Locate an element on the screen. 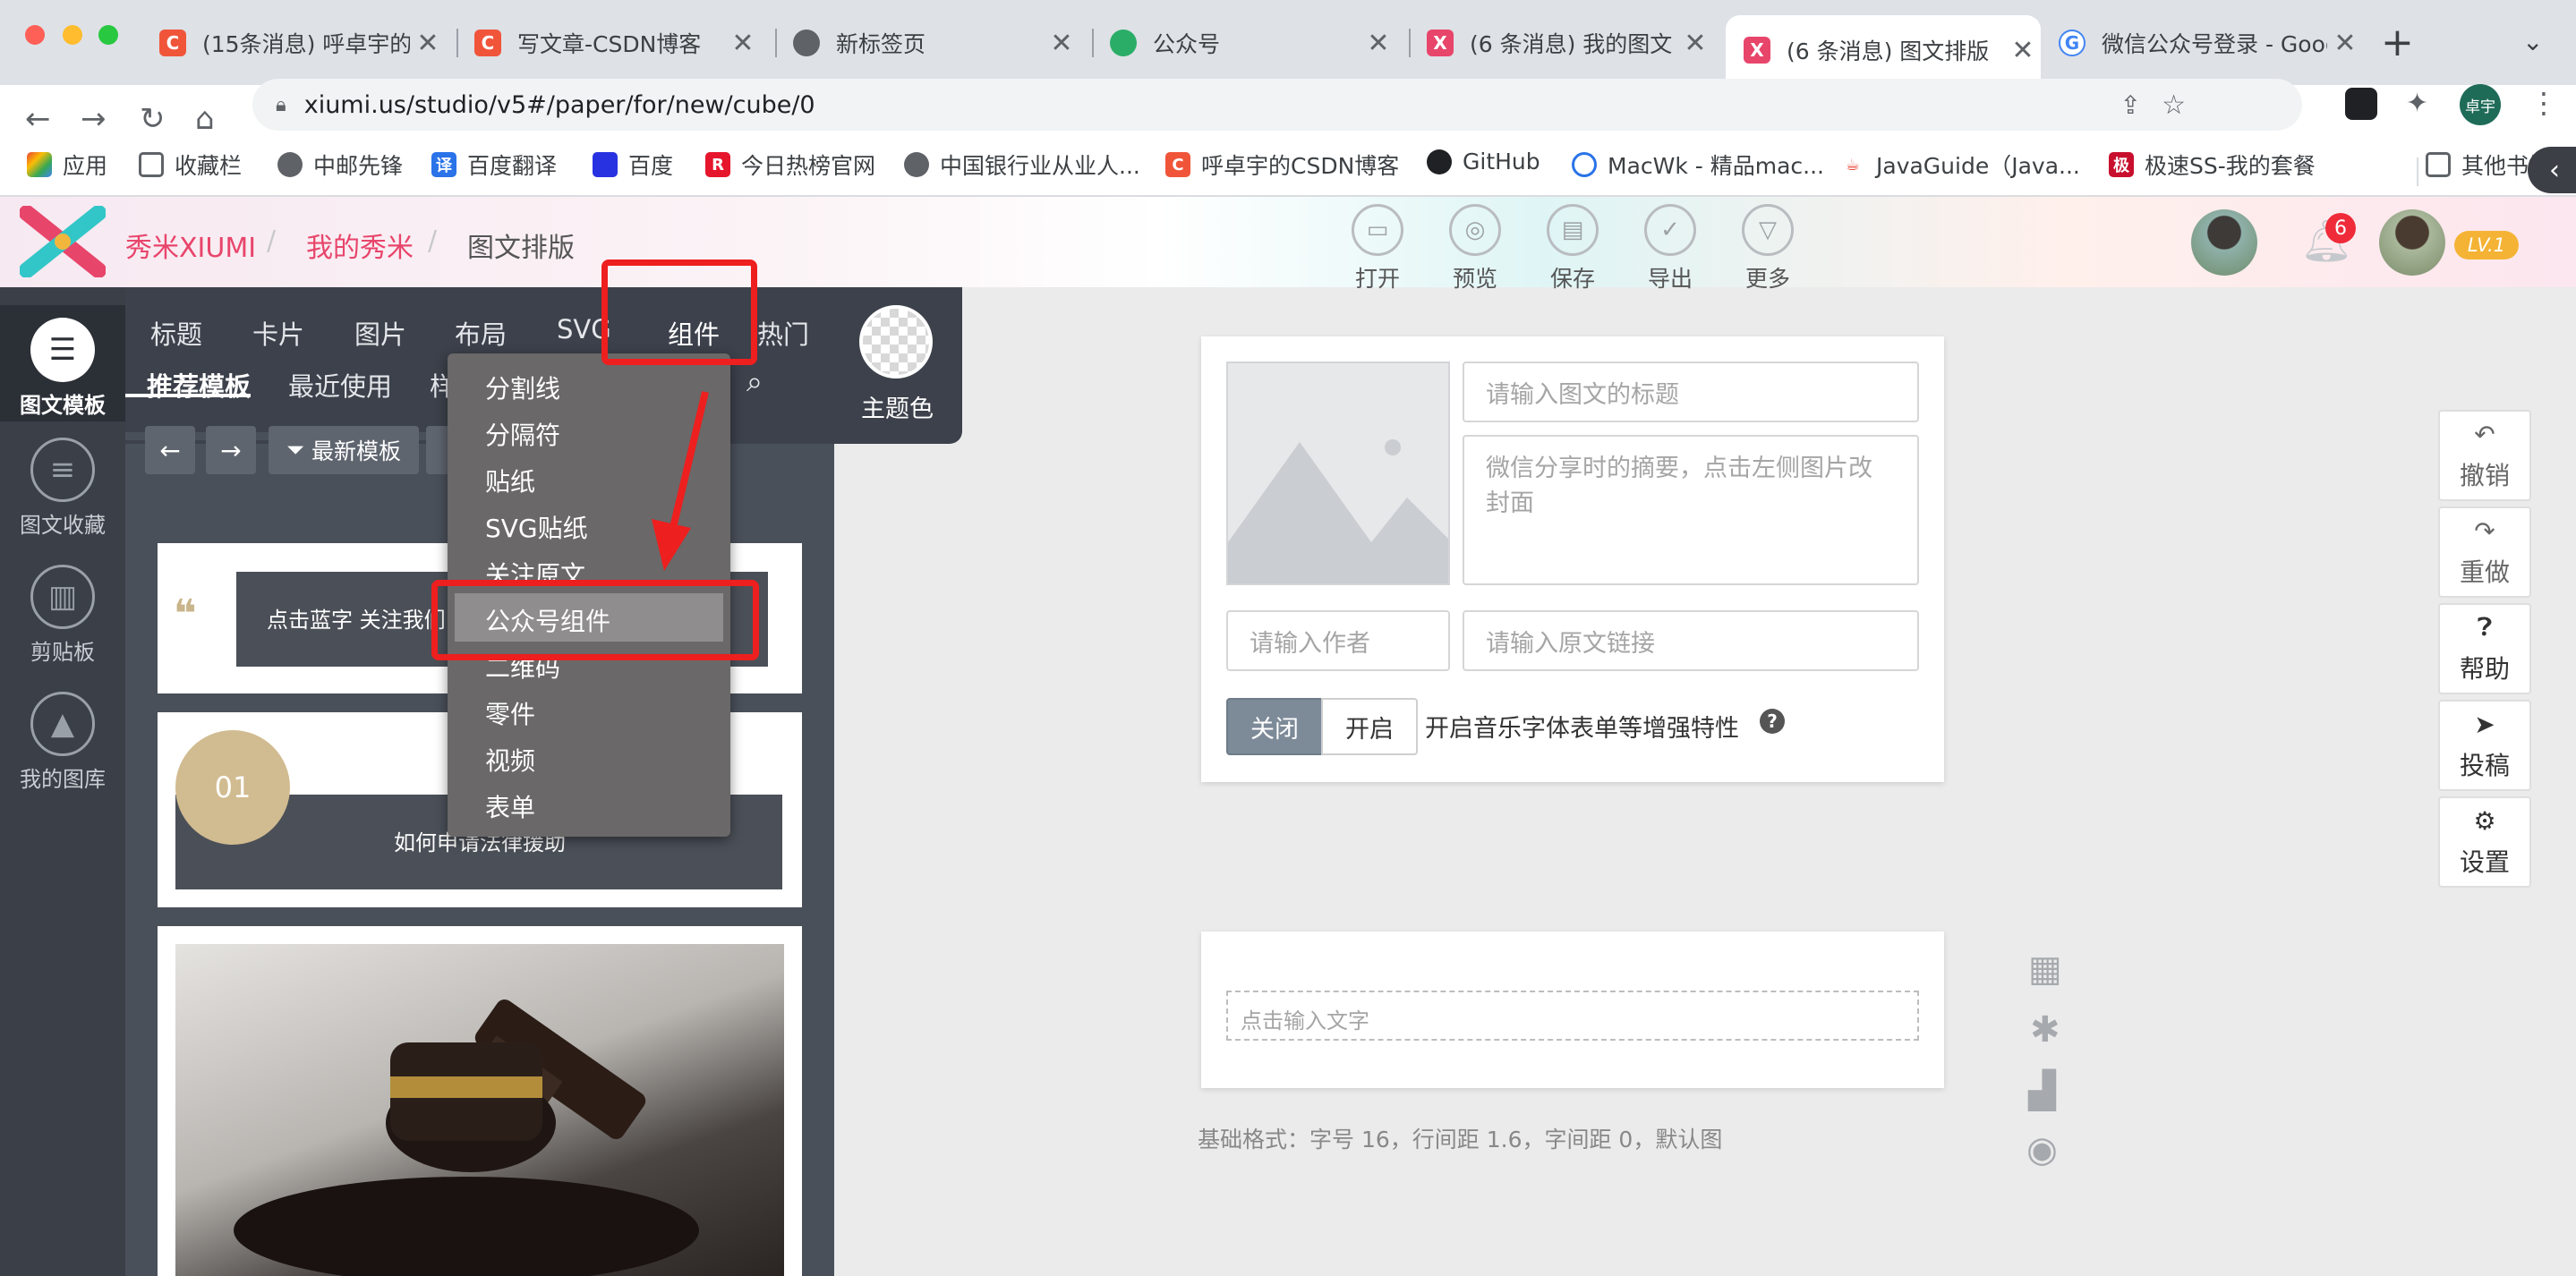 The height and width of the screenshot is (1276, 2576). cover-image-placeholder is located at coordinates (1338, 474).